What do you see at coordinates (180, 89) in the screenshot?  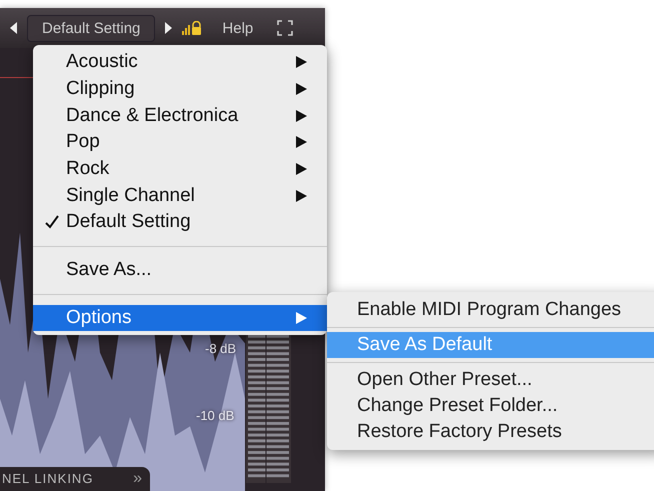 I see `menu-item: Clipping` at bounding box center [180, 89].